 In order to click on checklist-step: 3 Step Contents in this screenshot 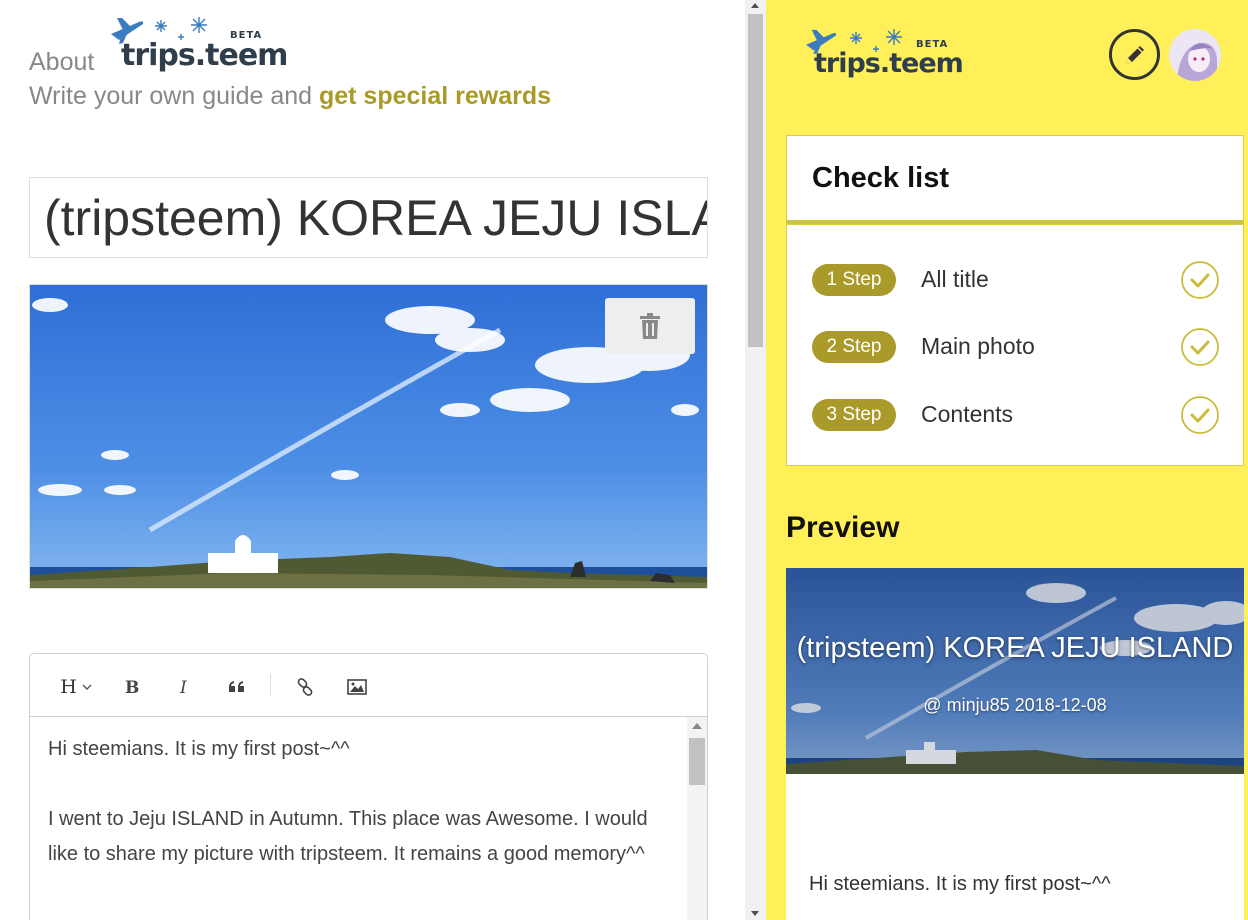, I will do `click(1017, 415)`.